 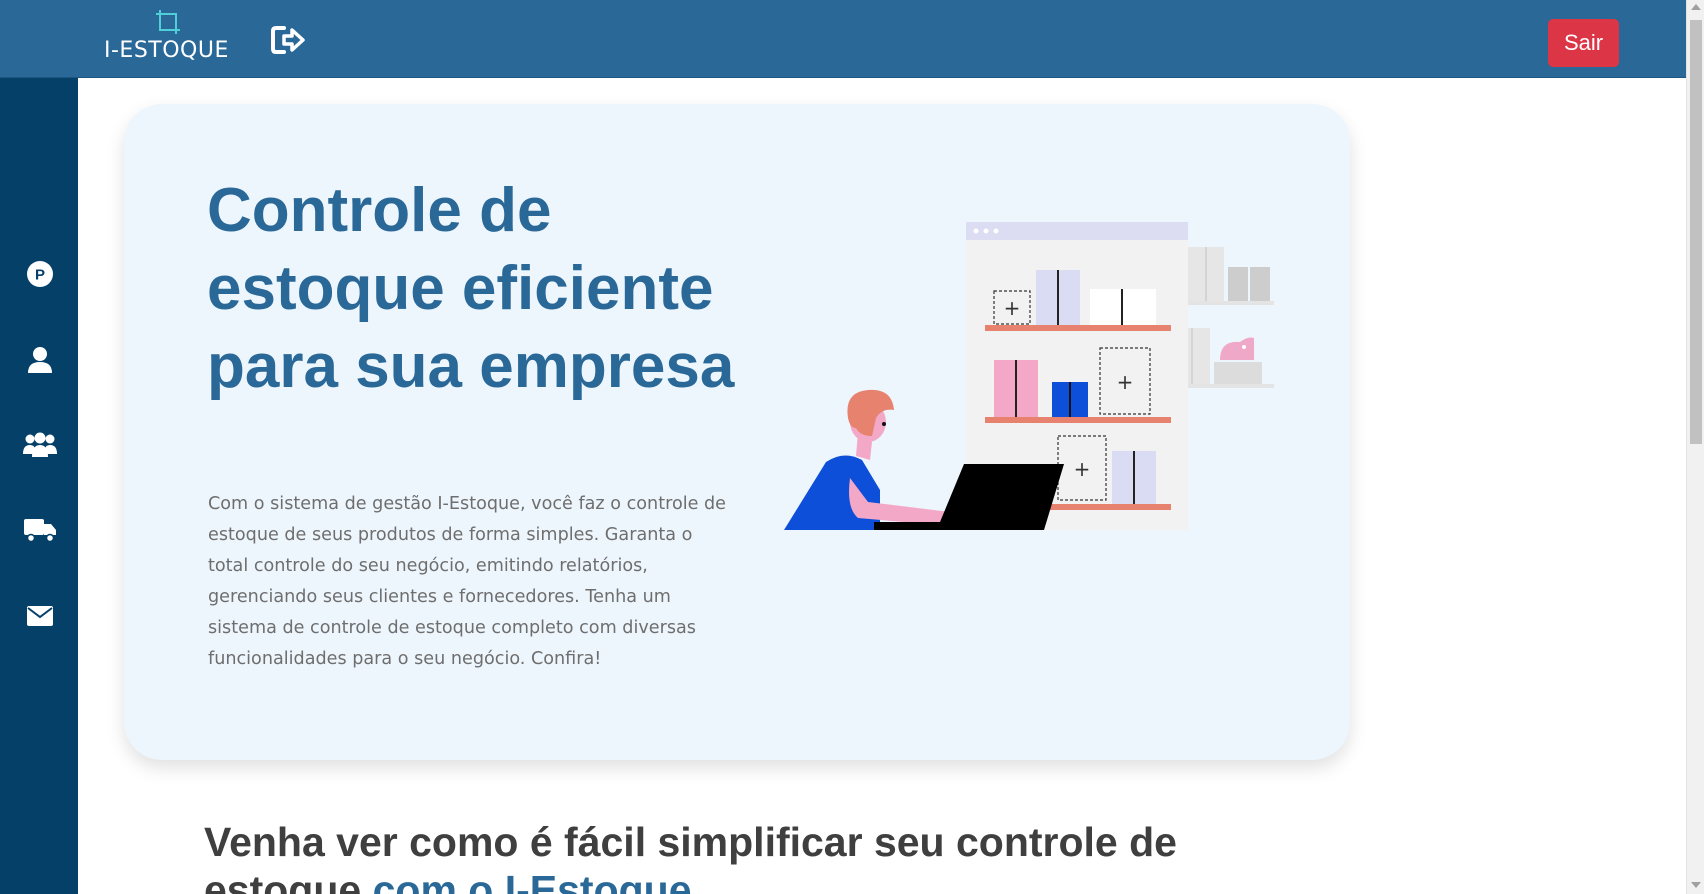 I want to click on logo-mark-icon, so click(x=168, y=22).